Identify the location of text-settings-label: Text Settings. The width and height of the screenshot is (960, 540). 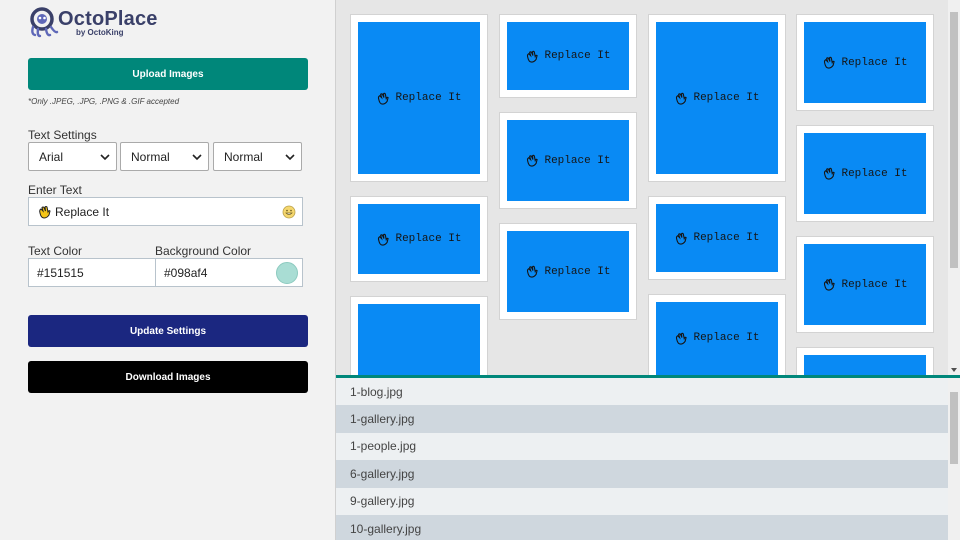
(62, 135).